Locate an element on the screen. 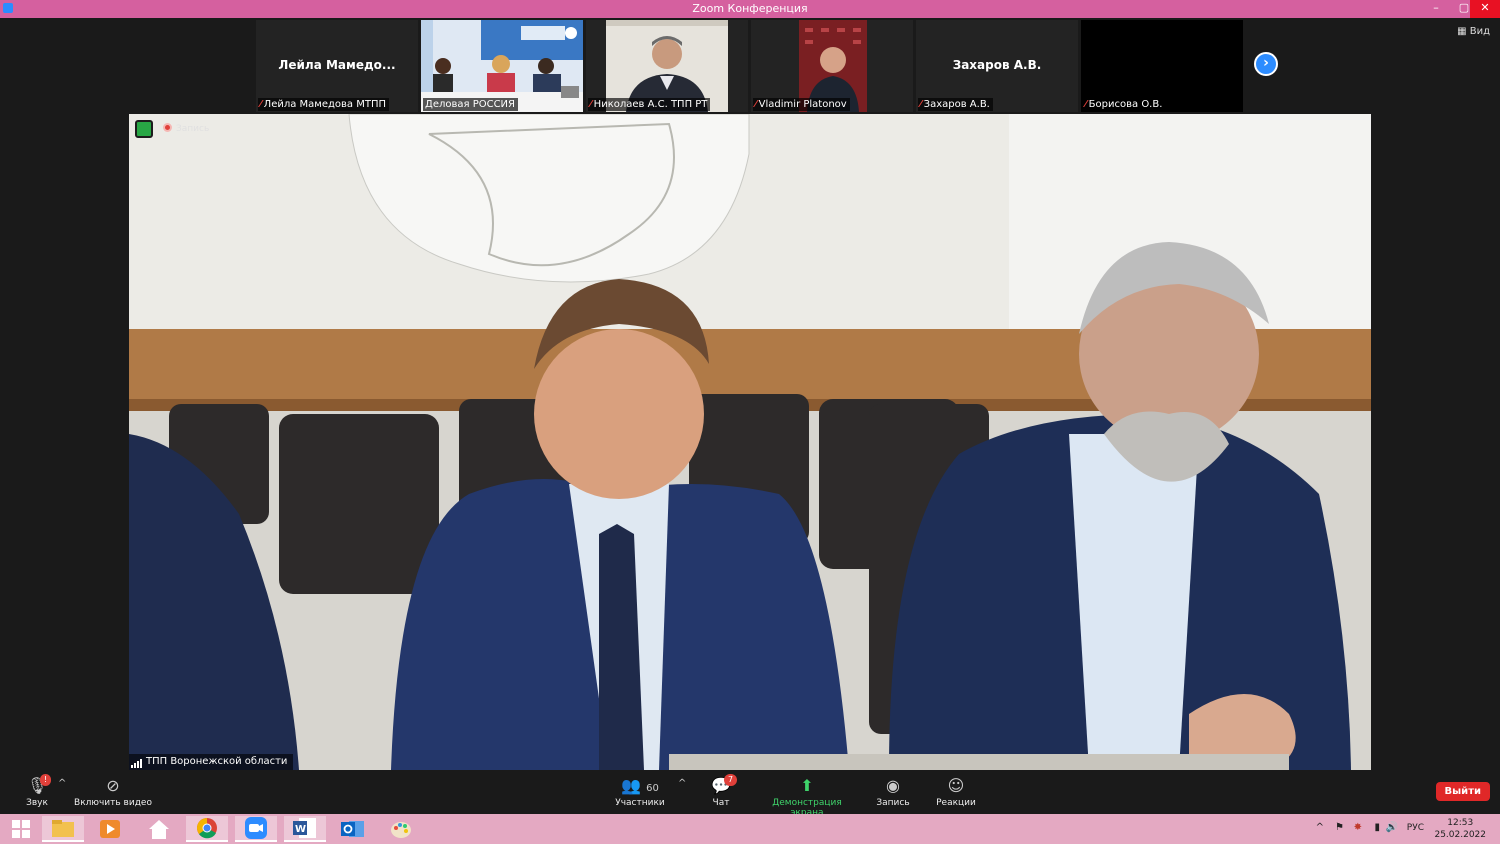 The width and height of the screenshot is (1500, 844). participant-center-name: Захаров А.В. is located at coordinates (997, 65).